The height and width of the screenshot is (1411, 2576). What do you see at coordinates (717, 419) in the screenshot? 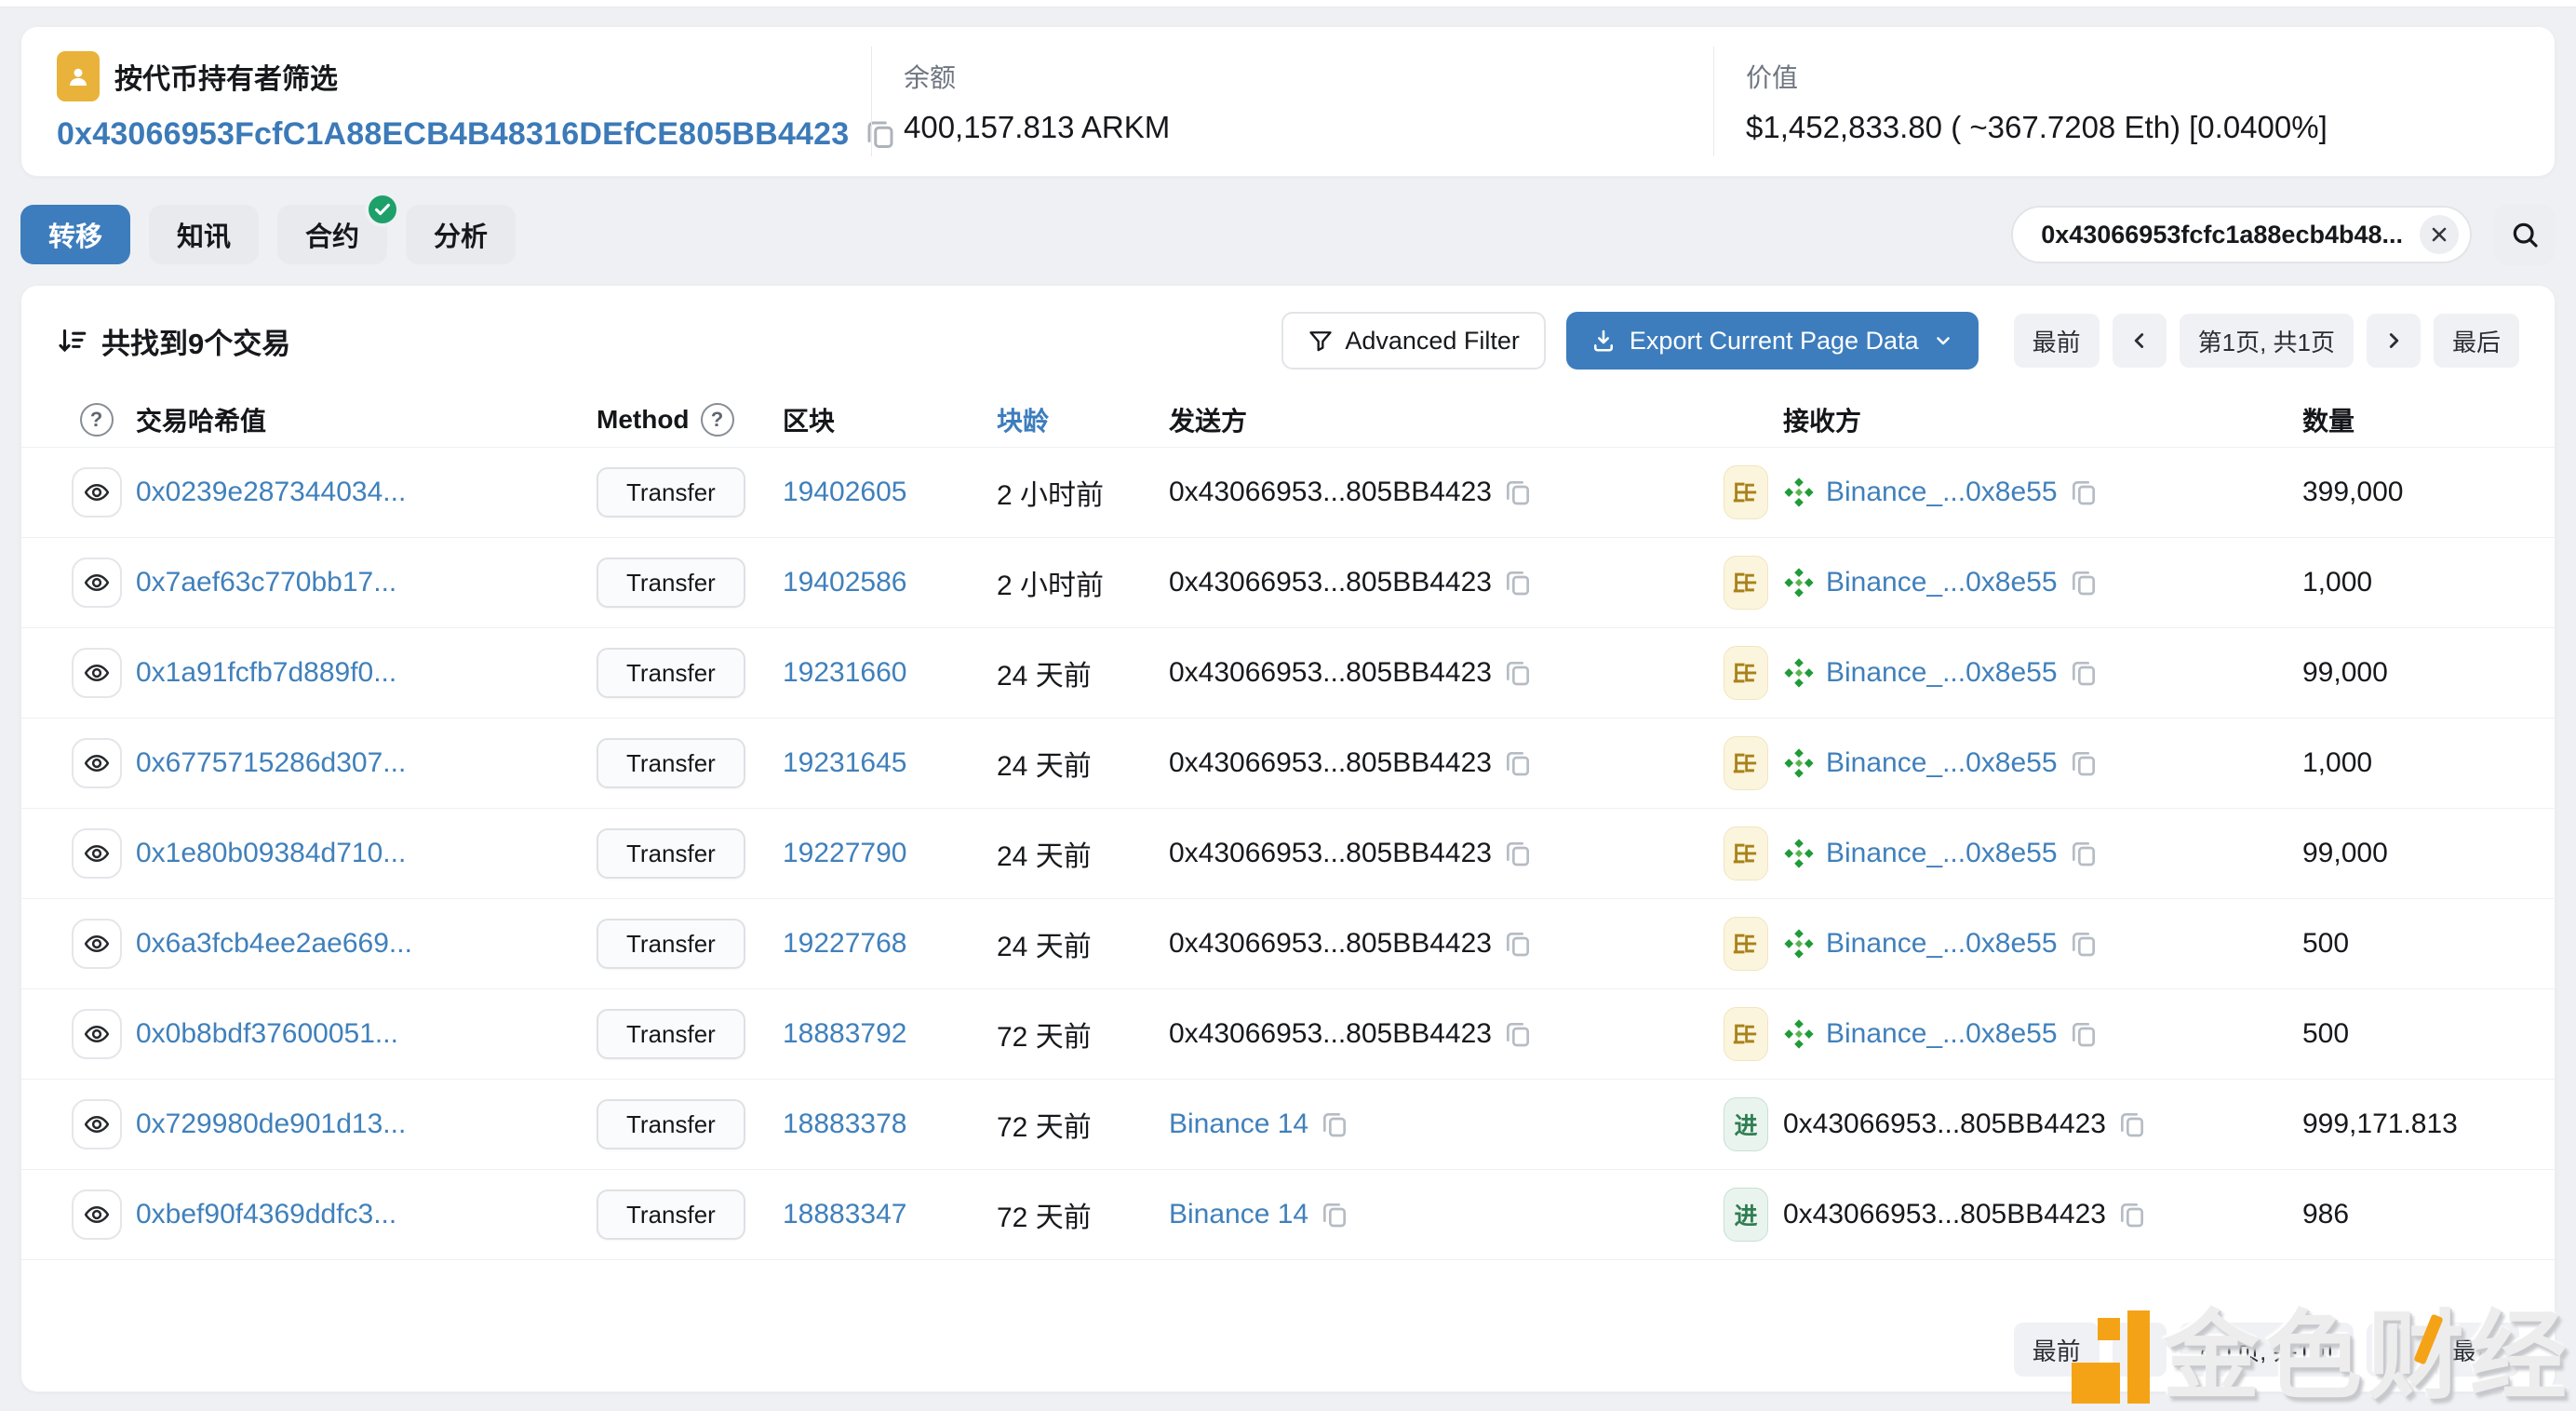
I see `method-help-icon: ?` at bounding box center [717, 419].